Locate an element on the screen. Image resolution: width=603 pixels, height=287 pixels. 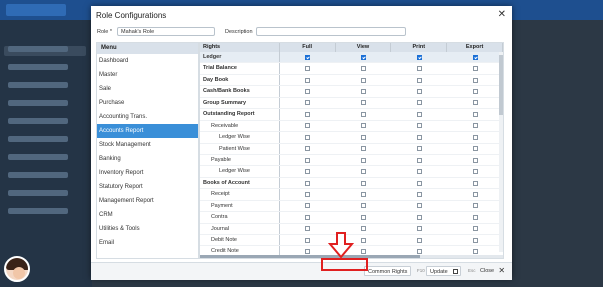
menu-item-crm: CRM is located at coordinates (147, 215).